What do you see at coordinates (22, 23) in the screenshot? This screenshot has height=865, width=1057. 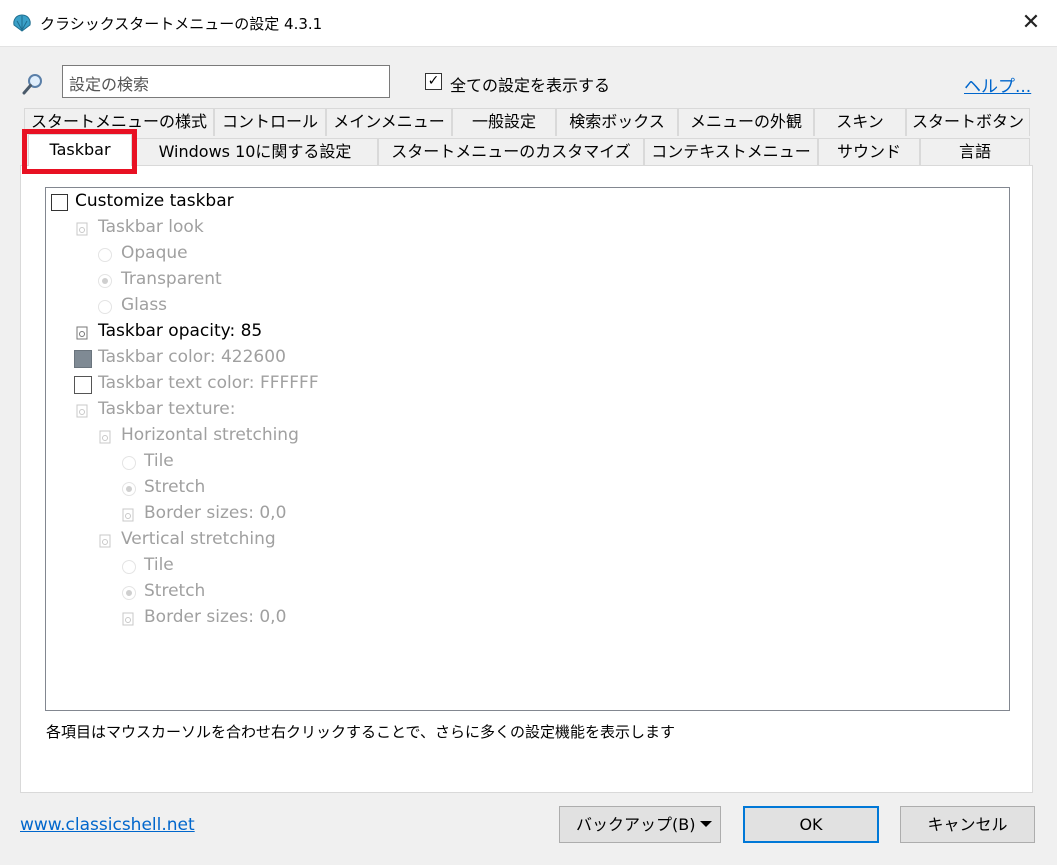 I see `classic-shell-icon` at bounding box center [22, 23].